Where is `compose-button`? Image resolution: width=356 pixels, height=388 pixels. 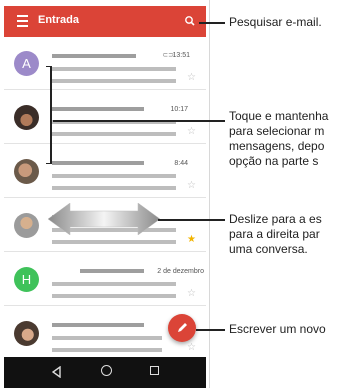 compose-button is located at coordinates (182, 328).